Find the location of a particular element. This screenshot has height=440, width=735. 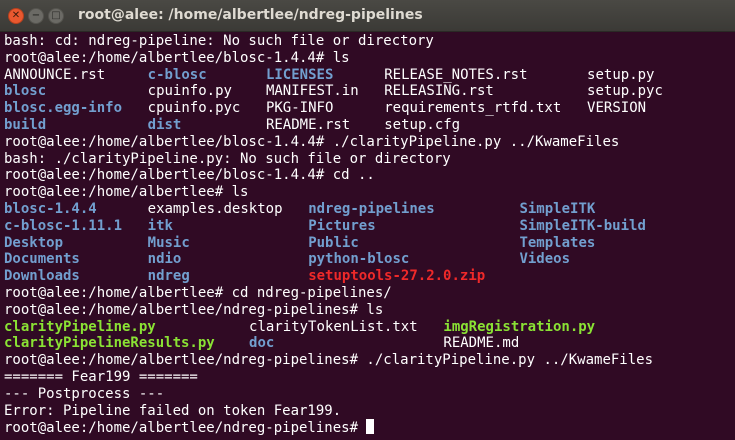

ls-entry-txt: RELEASING.rst is located at coordinates (439, 91).